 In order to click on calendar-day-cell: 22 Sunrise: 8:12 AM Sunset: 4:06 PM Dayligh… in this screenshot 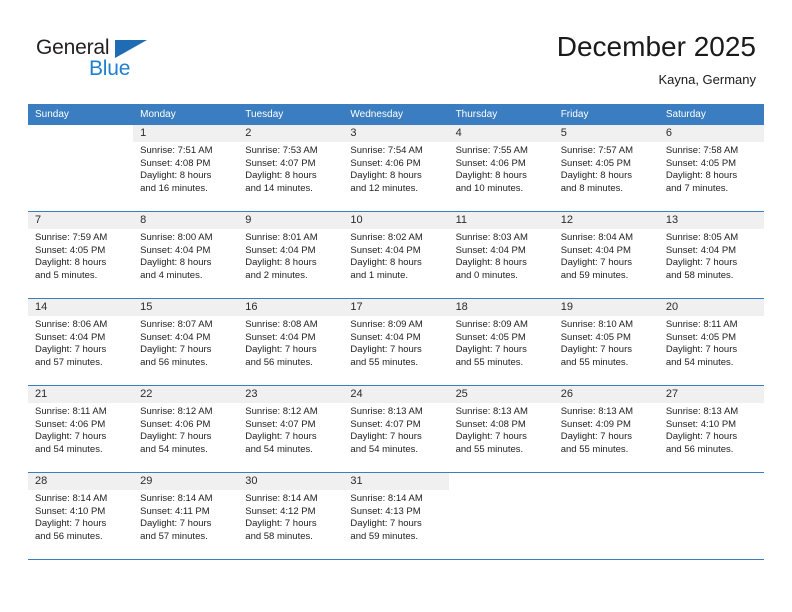, I will do `click(186, 429)`.